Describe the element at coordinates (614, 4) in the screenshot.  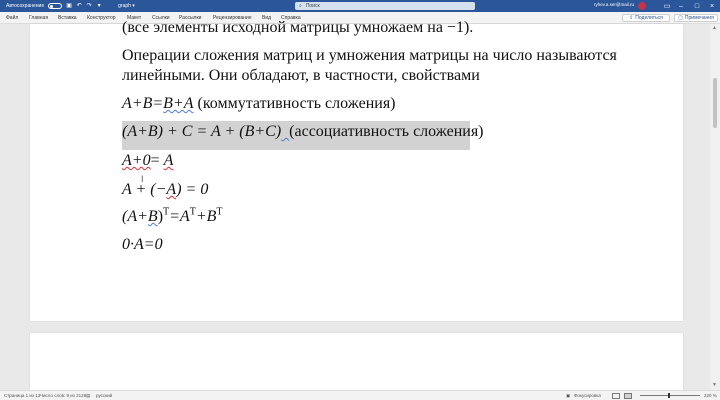
I see `account-name: ryhev.a.ser@mail.ru` at that location.